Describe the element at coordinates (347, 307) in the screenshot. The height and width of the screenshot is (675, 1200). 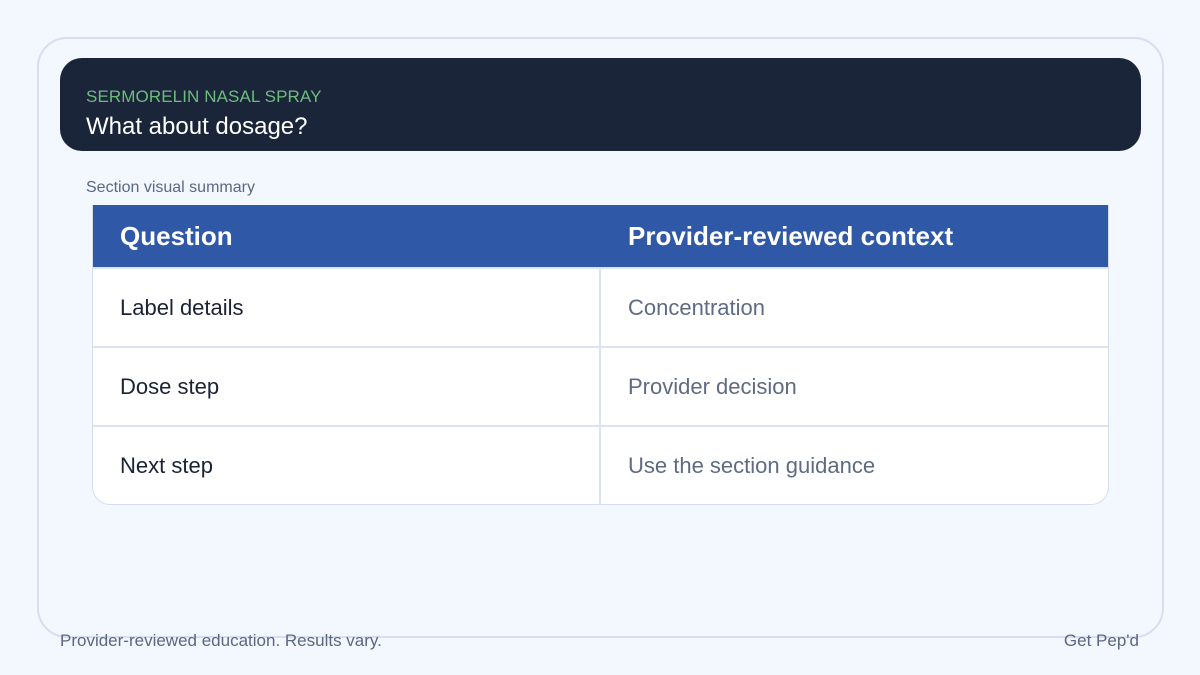
I see `question-cell: Label details` at that location.